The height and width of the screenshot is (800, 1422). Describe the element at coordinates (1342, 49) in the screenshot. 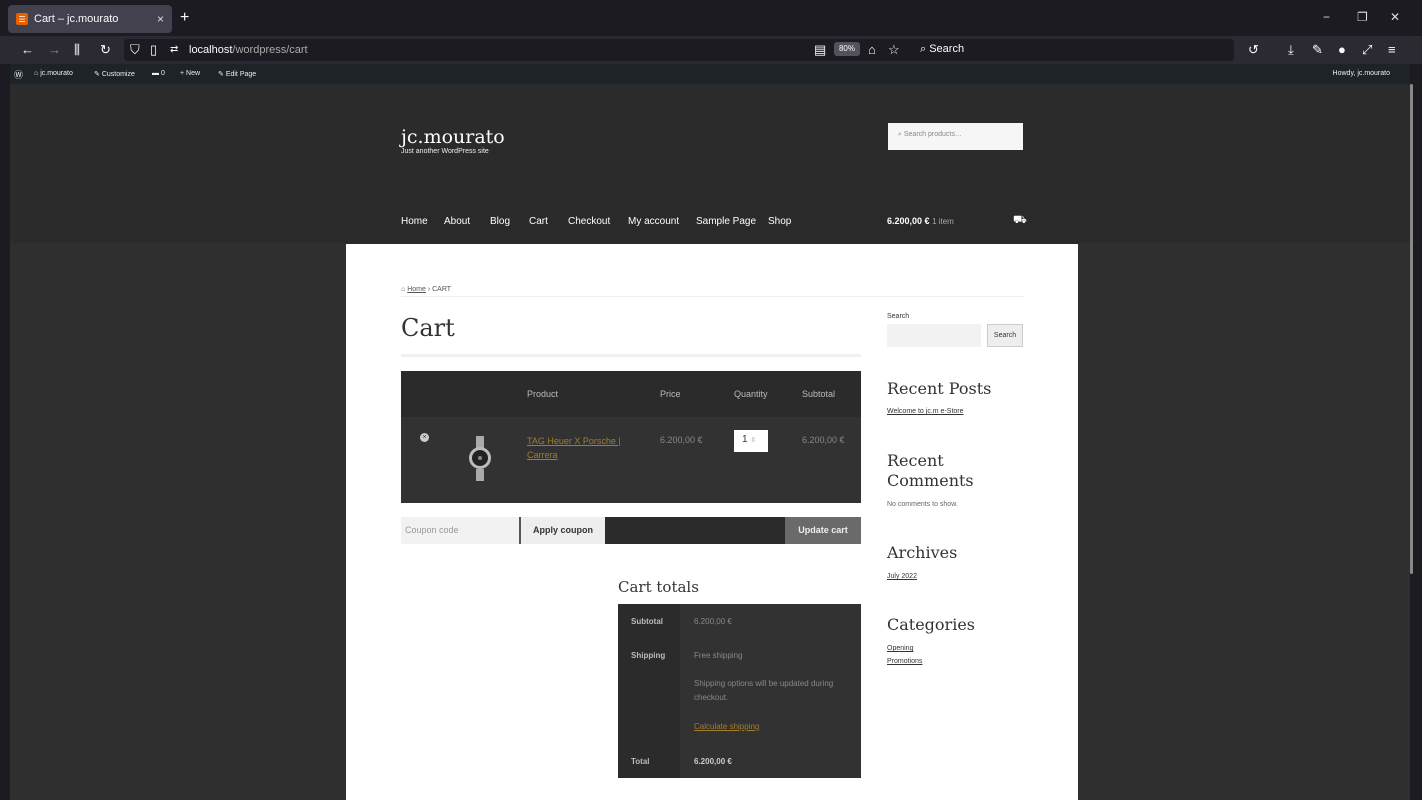

I see `extension-icon: ●` at that location.